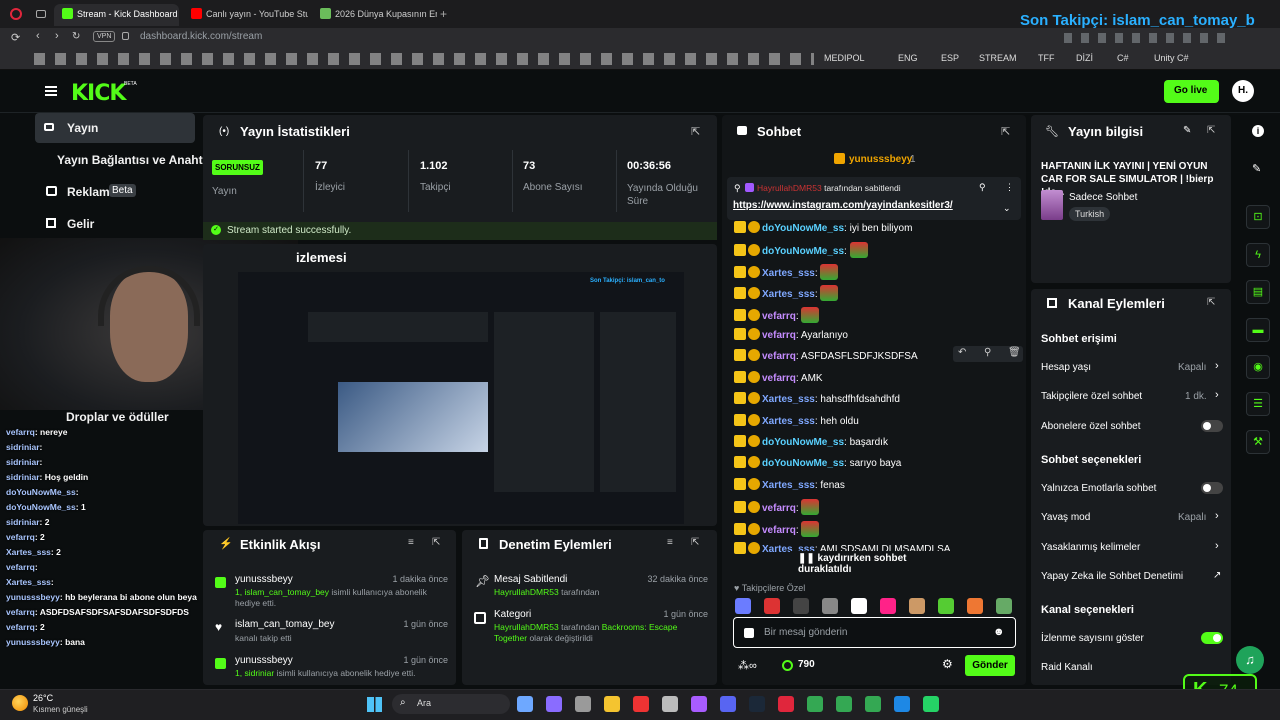 This screenshot has width=1280, height=720. What do you see at coordinates (1084, 58) in the screenshot?
I see `bookmark-dizi: DİZİ` at bounding box center [1084, 58].